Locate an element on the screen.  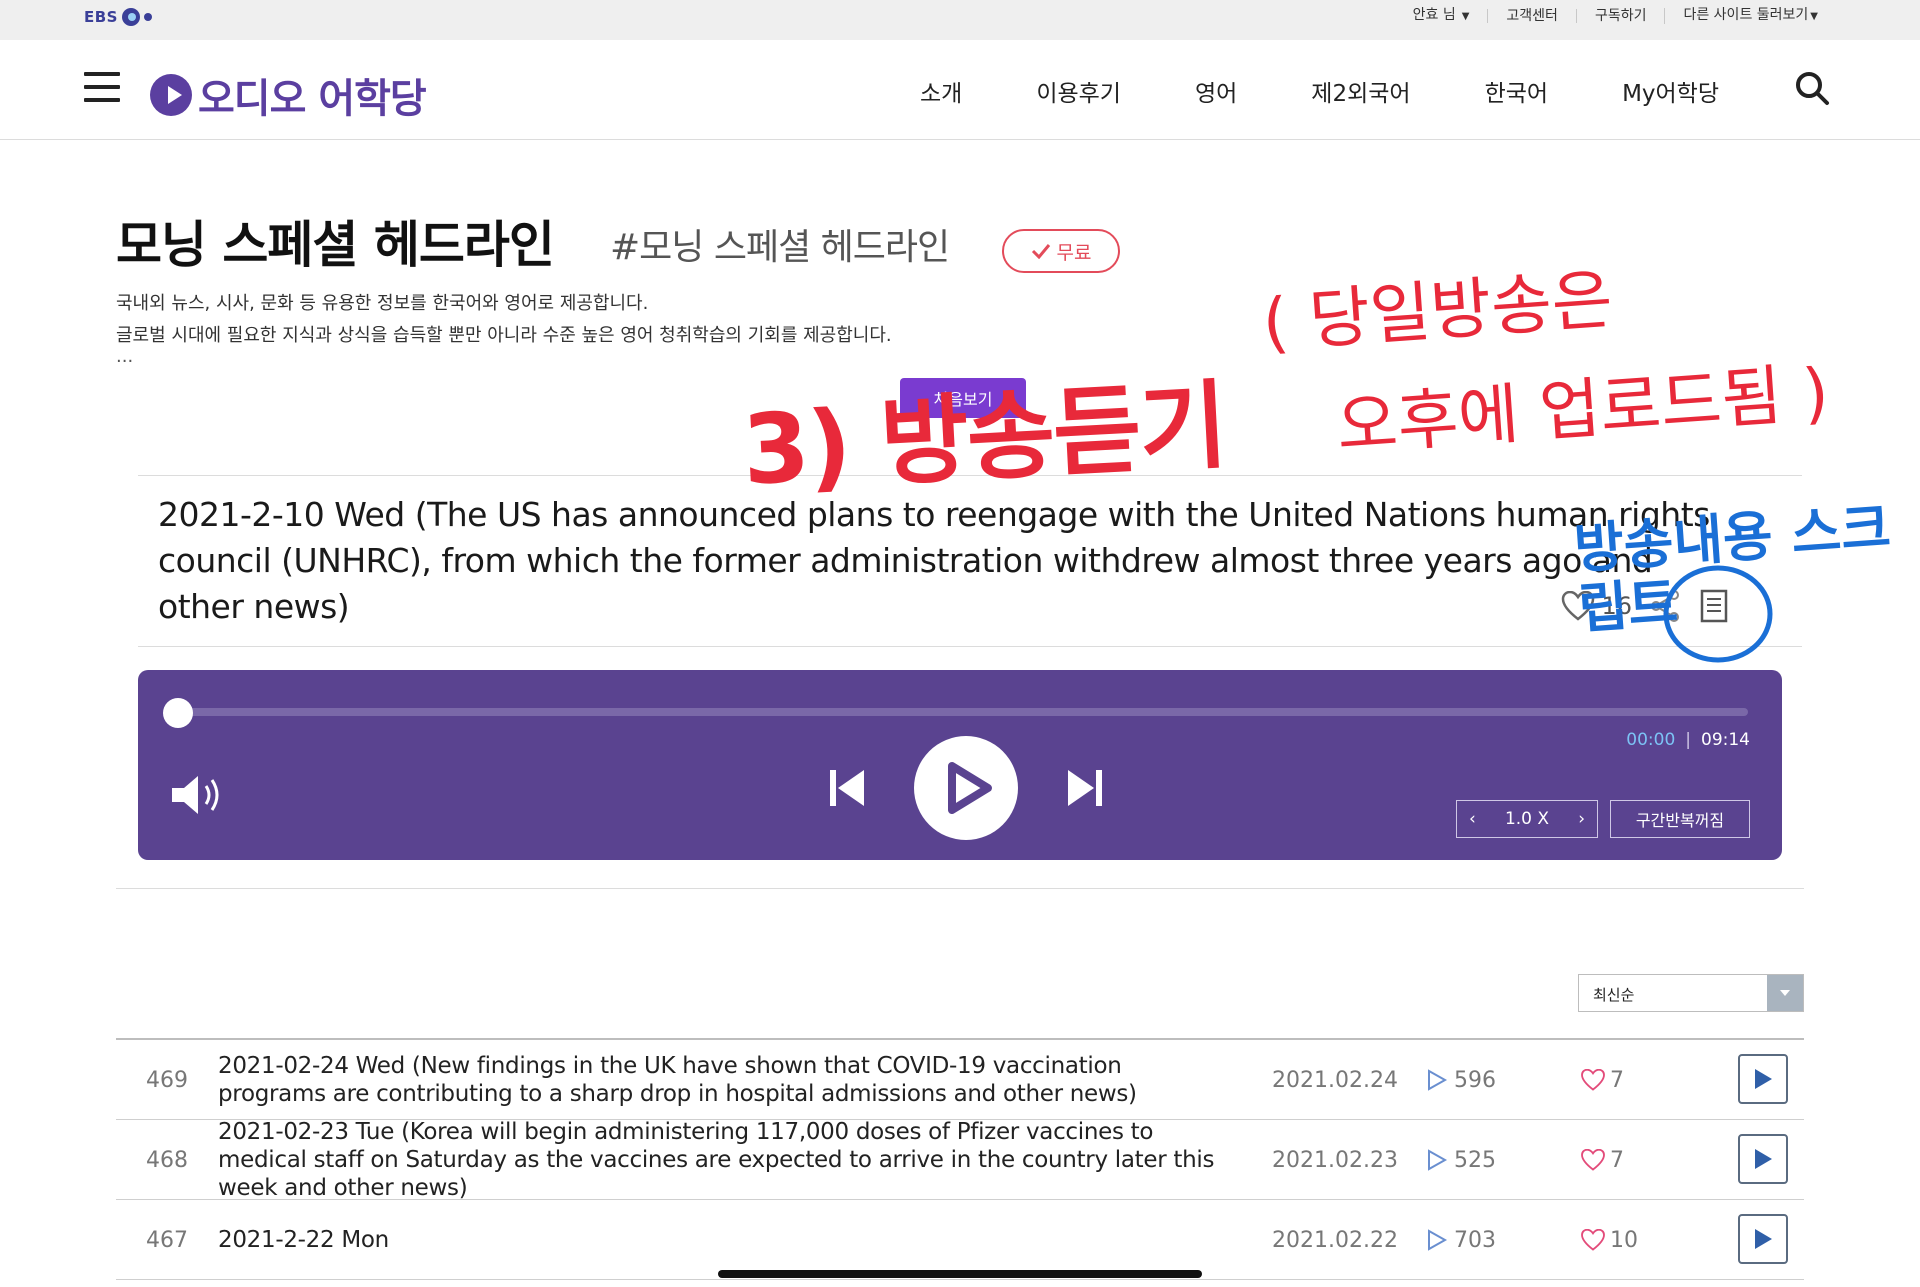
ebs-logo: EBS is located at coordinates (118, 17).